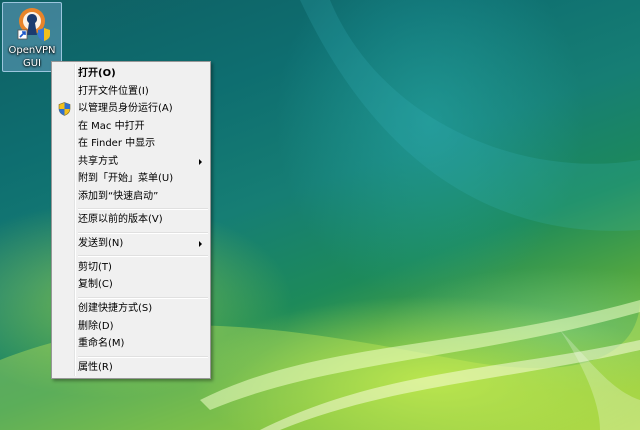 The height and width of the screenshot is (430, 640). Describe the element at coordinates (132, 74) in the screenshot. I see `menu-item-open: 打开(O)` at that location.